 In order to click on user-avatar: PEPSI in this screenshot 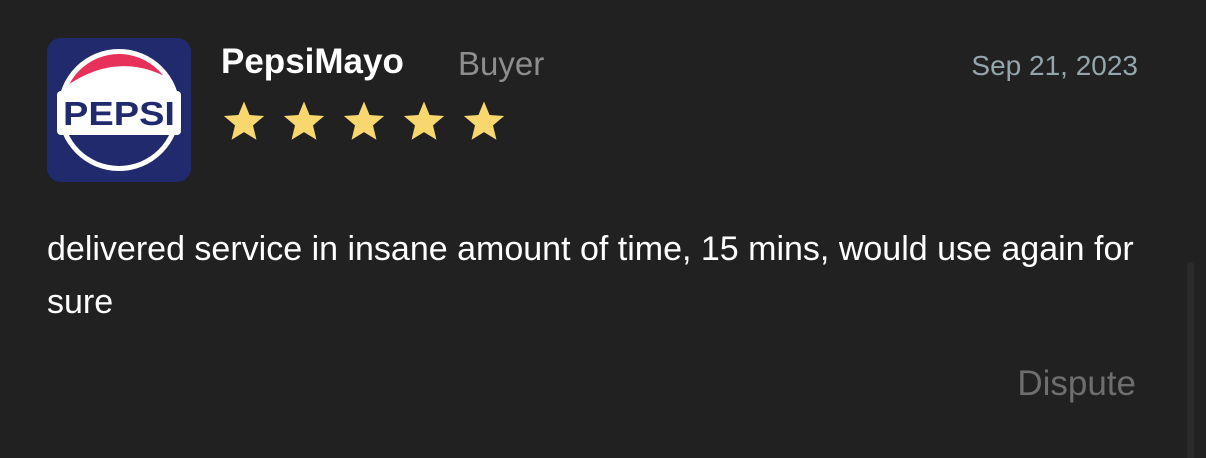, I will do `click(119, 110)`.